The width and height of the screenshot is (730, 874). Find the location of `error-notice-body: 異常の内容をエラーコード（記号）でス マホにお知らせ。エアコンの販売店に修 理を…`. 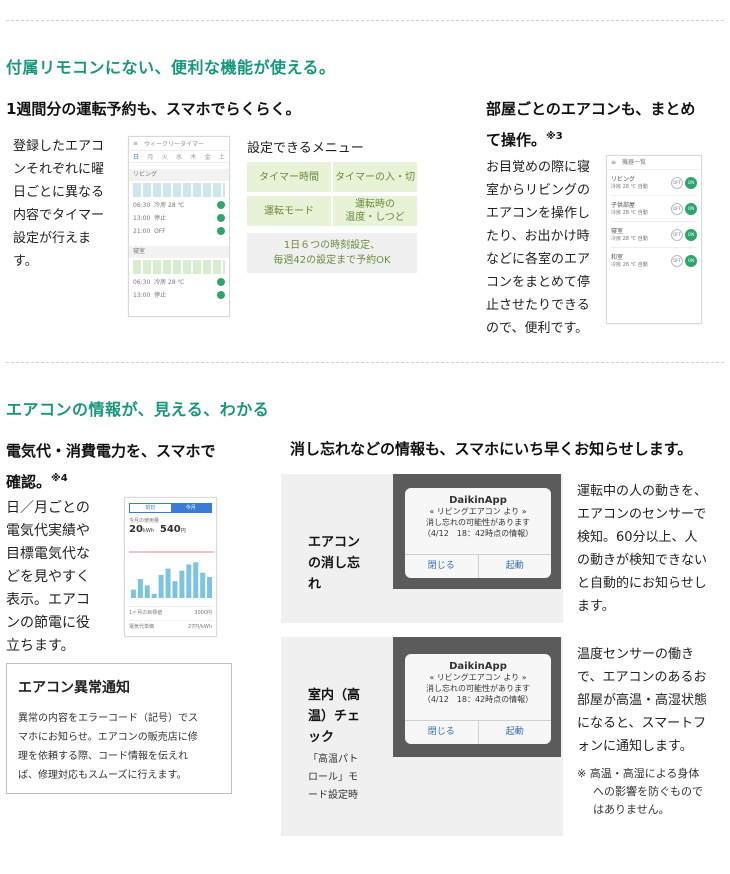

error-notice-body: 異常の内容をエラーコード（記号）でス マホにお知らせ。エアコンの販売店に修 理を… is located at coordinates (108, 747).